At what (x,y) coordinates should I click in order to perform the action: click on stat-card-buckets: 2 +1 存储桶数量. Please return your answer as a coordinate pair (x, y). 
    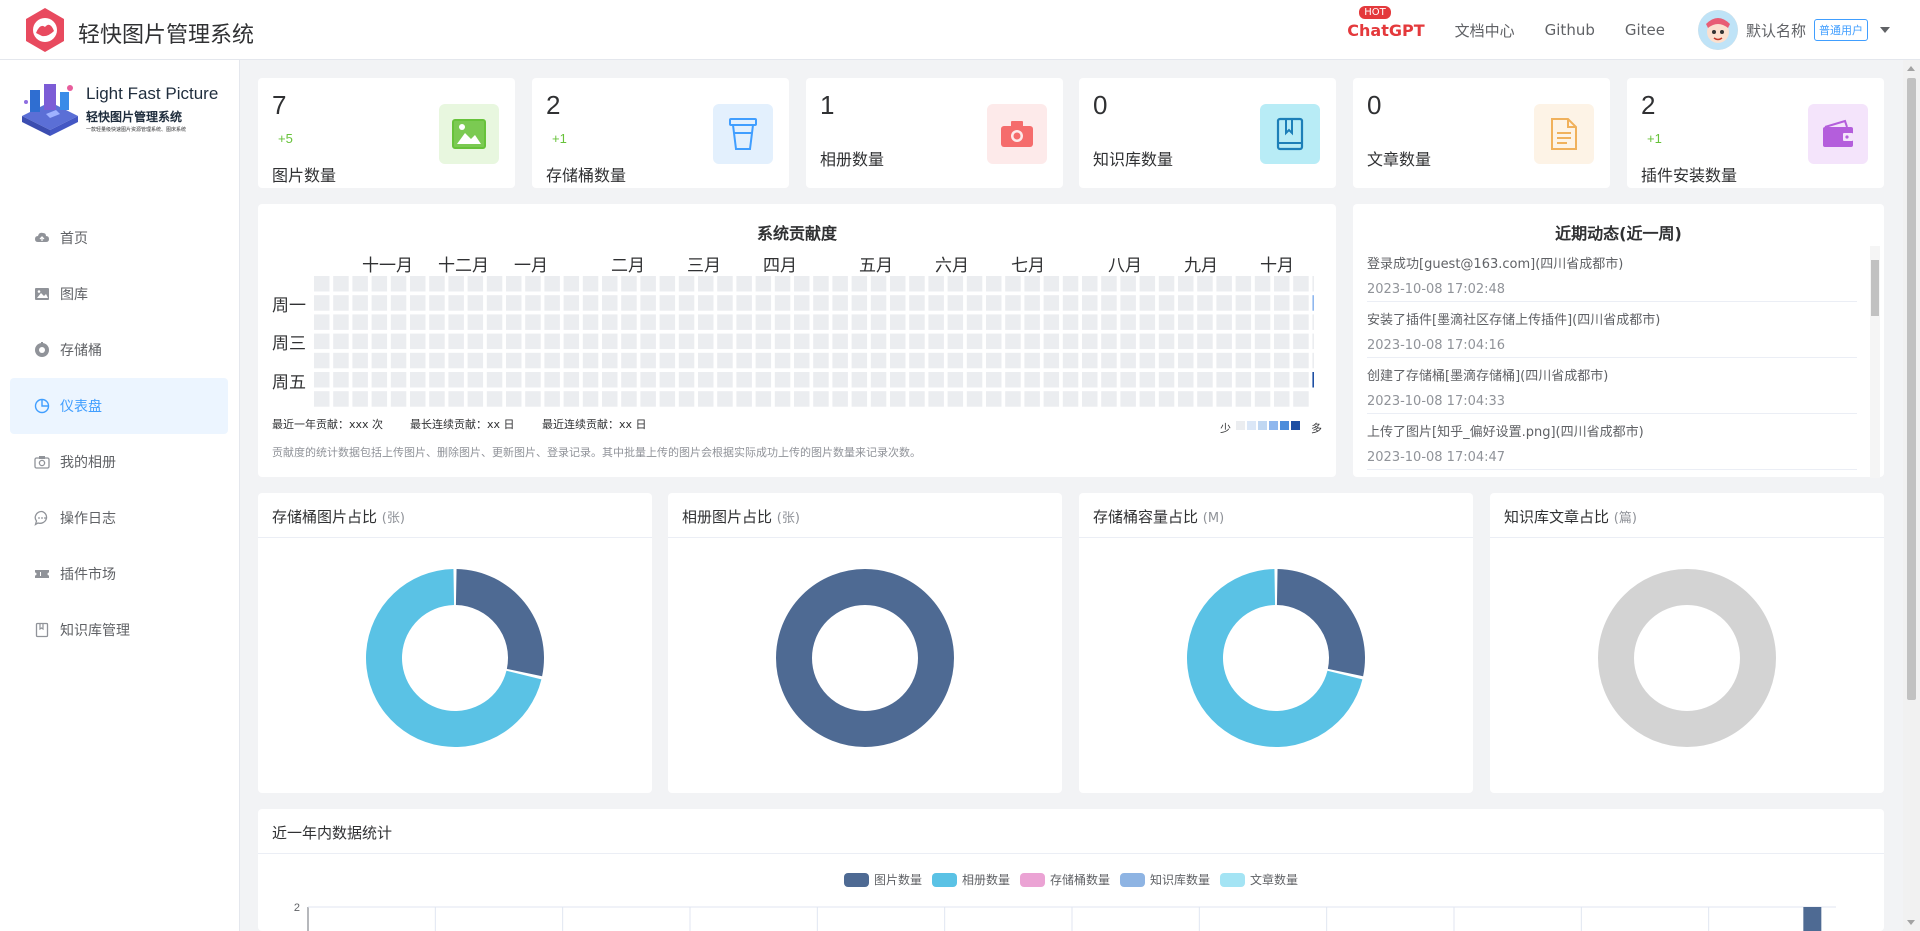
    Looking at the image, I should click on (660, 133).